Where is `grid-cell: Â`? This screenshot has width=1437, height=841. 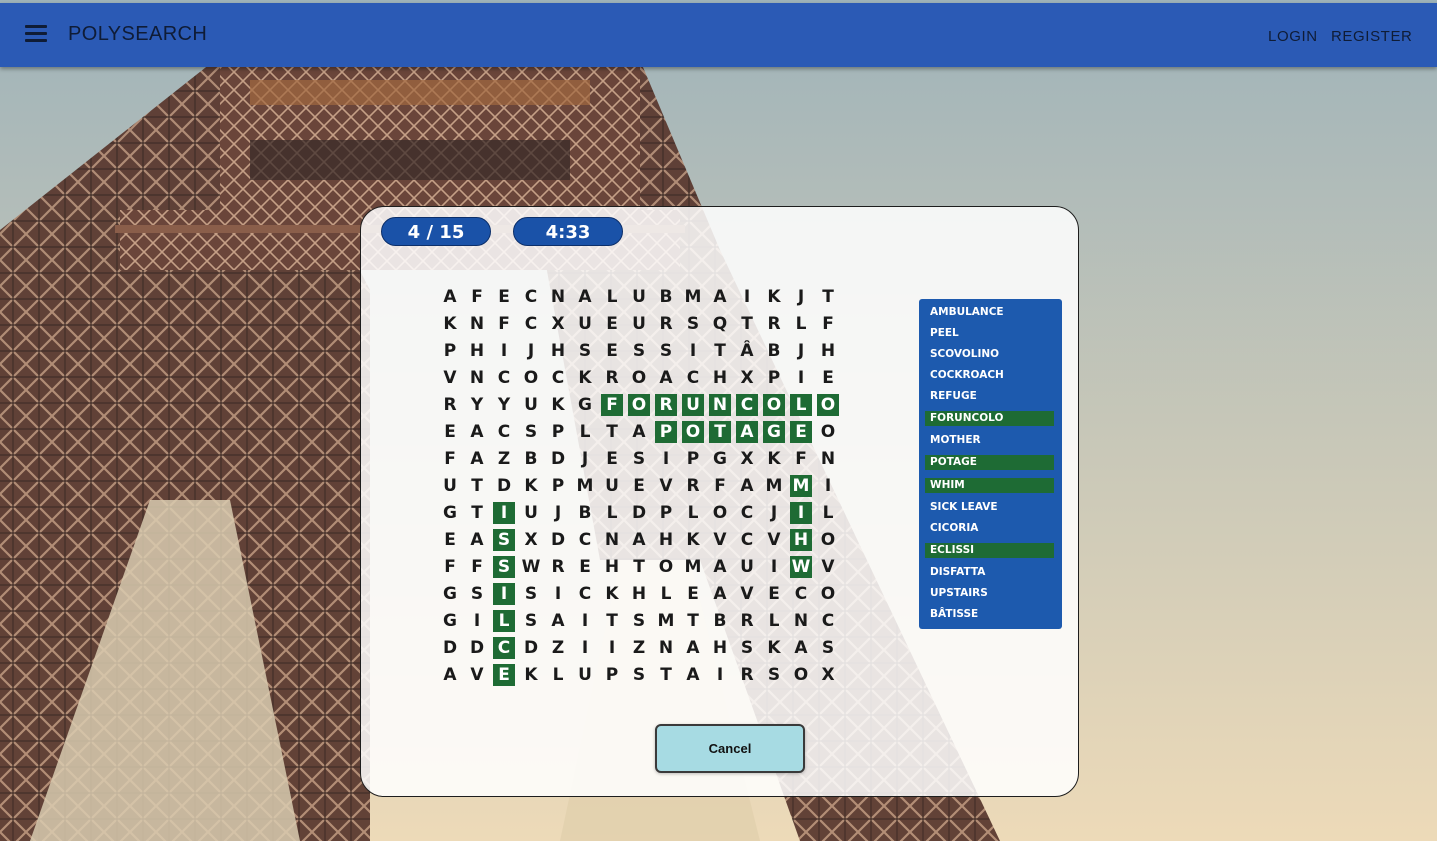
grid-cell: Â is located at coordinates (747, 351).